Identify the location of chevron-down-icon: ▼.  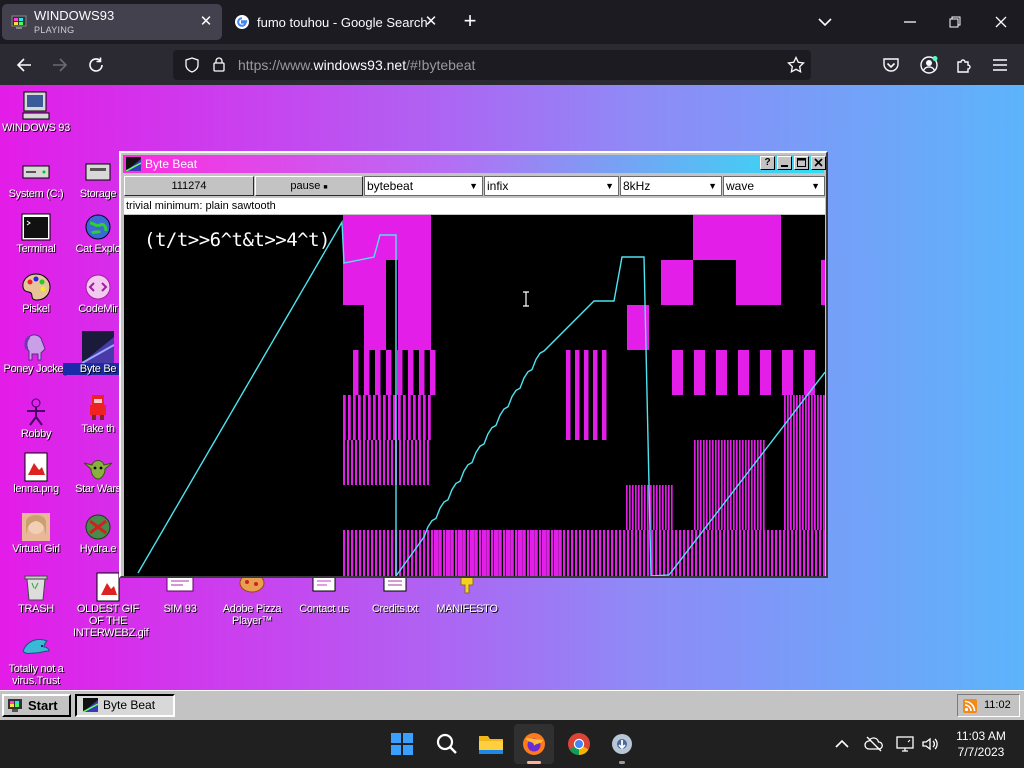
(815, 186).